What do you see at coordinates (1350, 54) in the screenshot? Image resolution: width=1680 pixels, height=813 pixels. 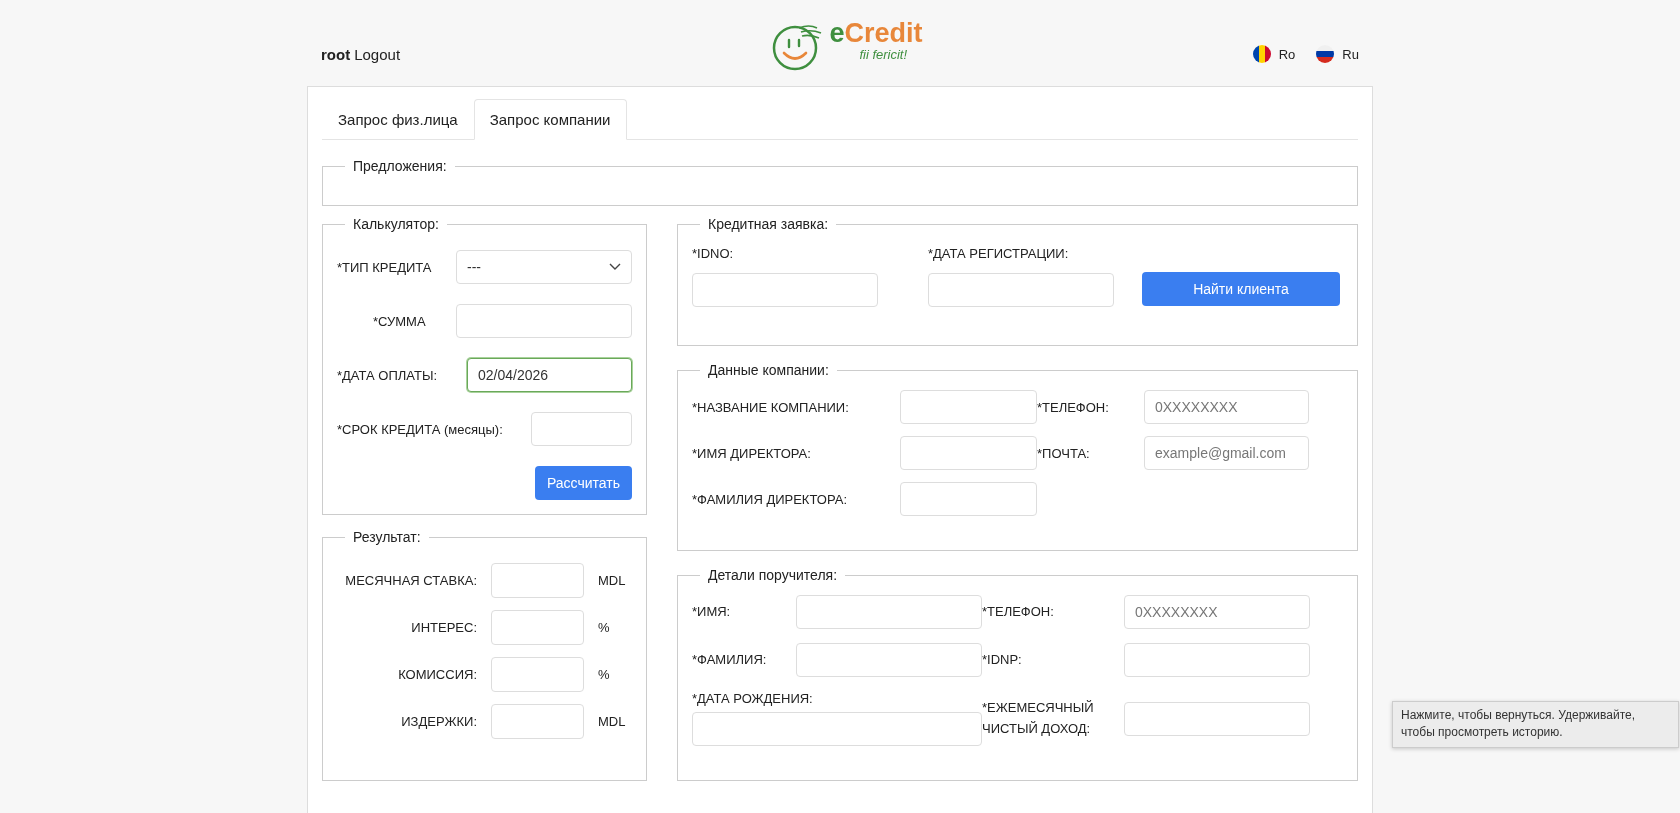 I see `language-link: Ru` at bounding box center [1350, 54].